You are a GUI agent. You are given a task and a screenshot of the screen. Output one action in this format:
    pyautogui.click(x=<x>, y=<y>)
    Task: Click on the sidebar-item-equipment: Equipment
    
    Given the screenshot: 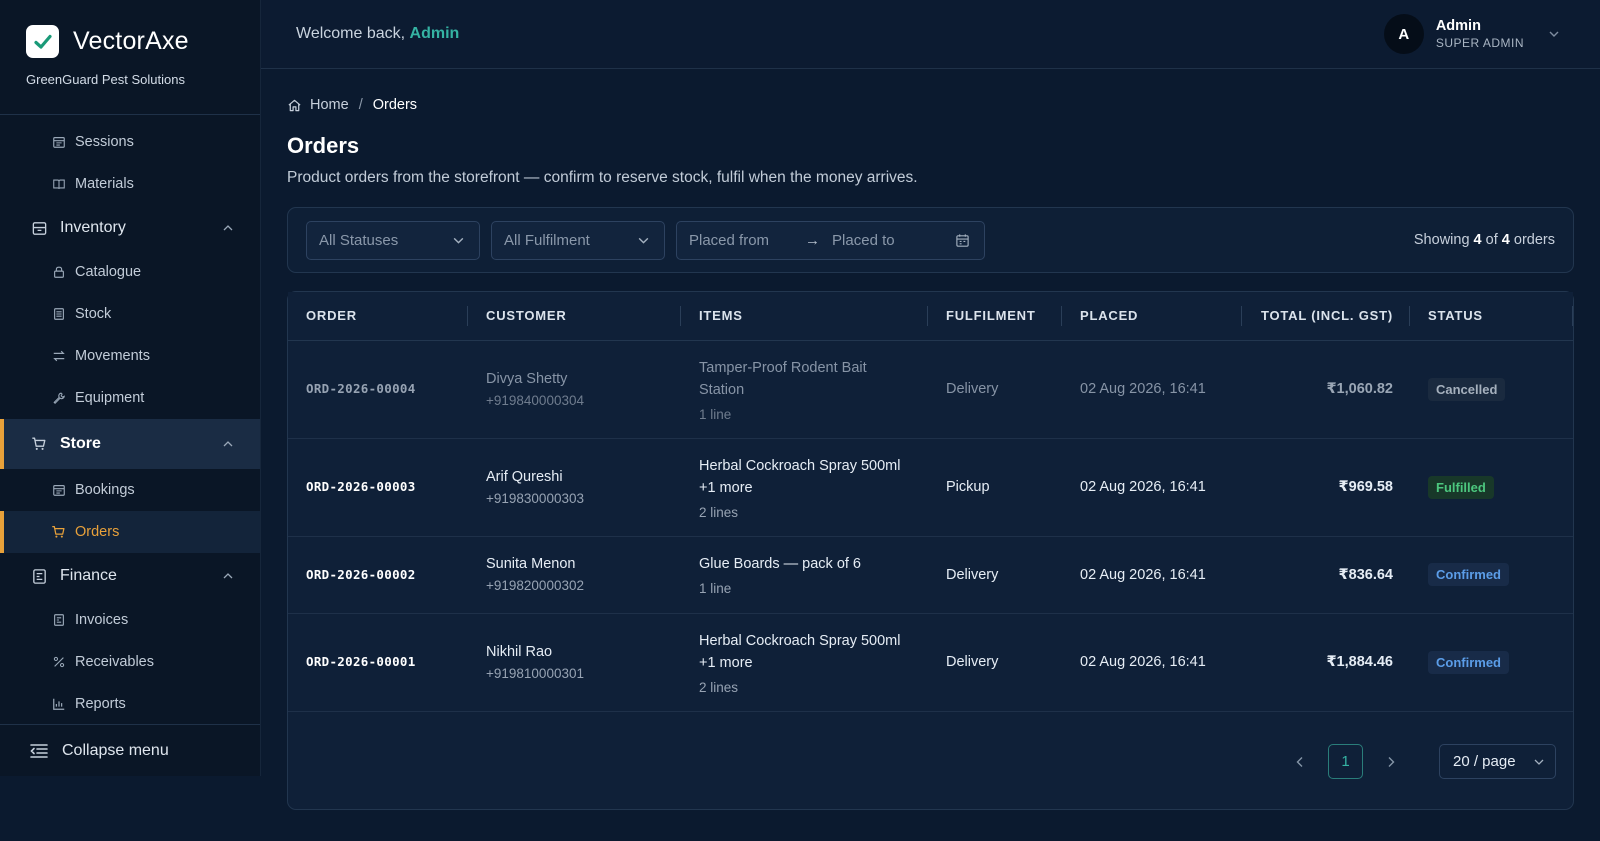 What is the action you would take?
    pyautogui.click(x=130, y=398)
    